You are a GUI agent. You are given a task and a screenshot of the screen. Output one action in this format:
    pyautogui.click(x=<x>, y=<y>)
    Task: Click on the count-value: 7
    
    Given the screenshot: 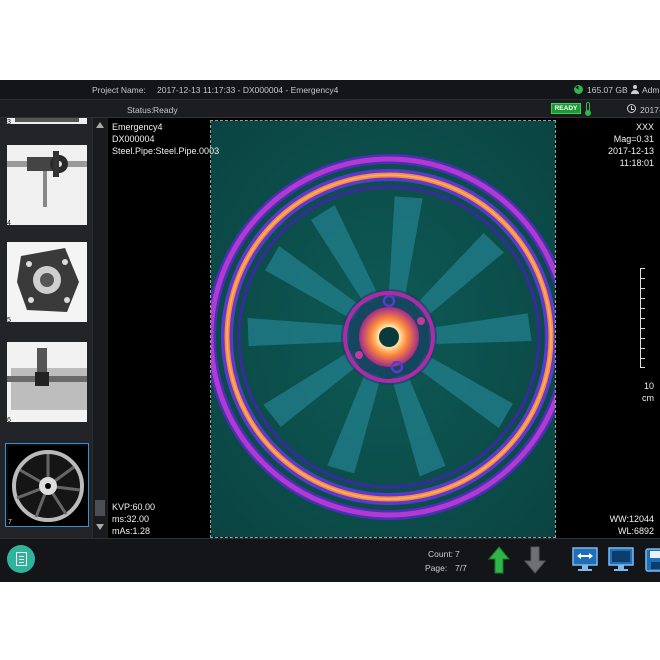 What is the action you would take?
    pyautogui.click(x=457, y=554)
    